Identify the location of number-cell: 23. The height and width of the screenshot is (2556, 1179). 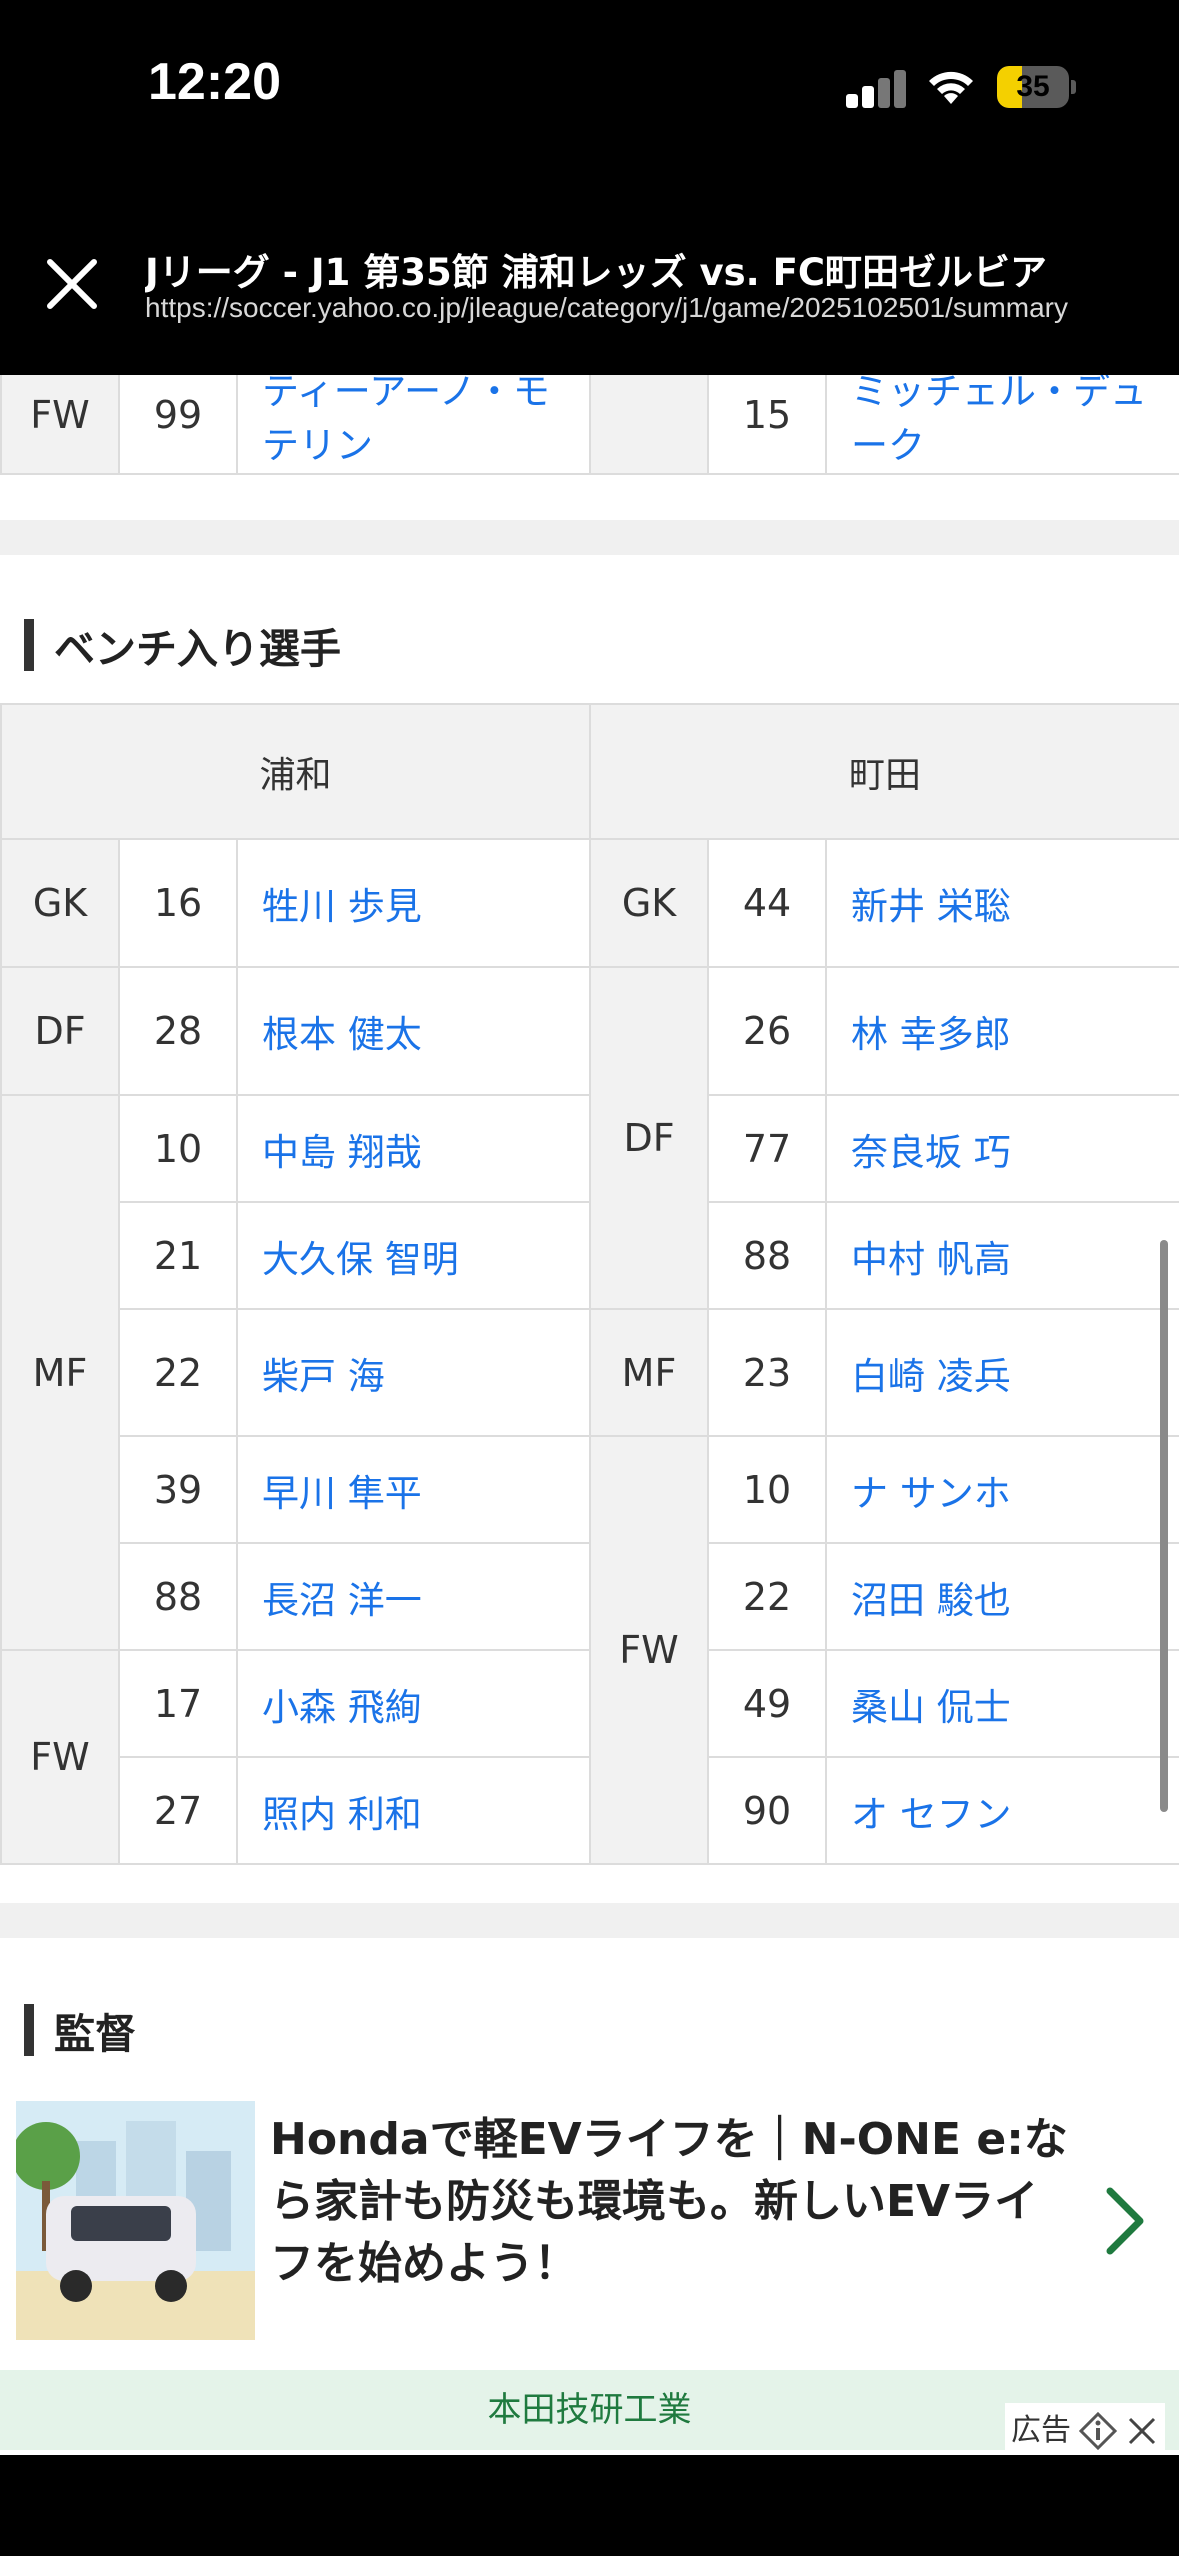
(767, 1372).